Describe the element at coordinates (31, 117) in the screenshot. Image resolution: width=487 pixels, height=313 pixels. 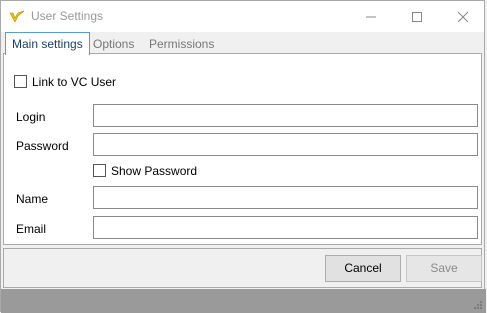
I see `login-label: Login` at that location.